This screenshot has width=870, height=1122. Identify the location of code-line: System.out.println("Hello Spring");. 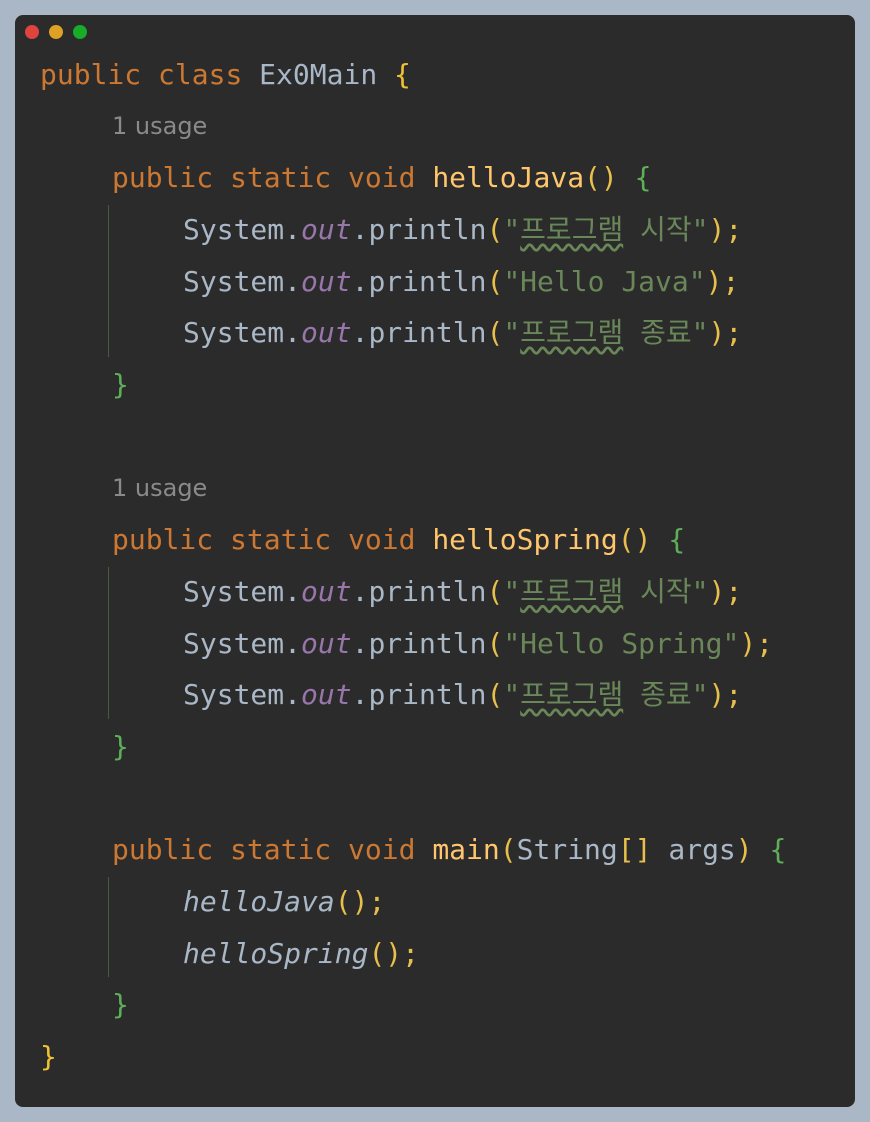
(442, 644).